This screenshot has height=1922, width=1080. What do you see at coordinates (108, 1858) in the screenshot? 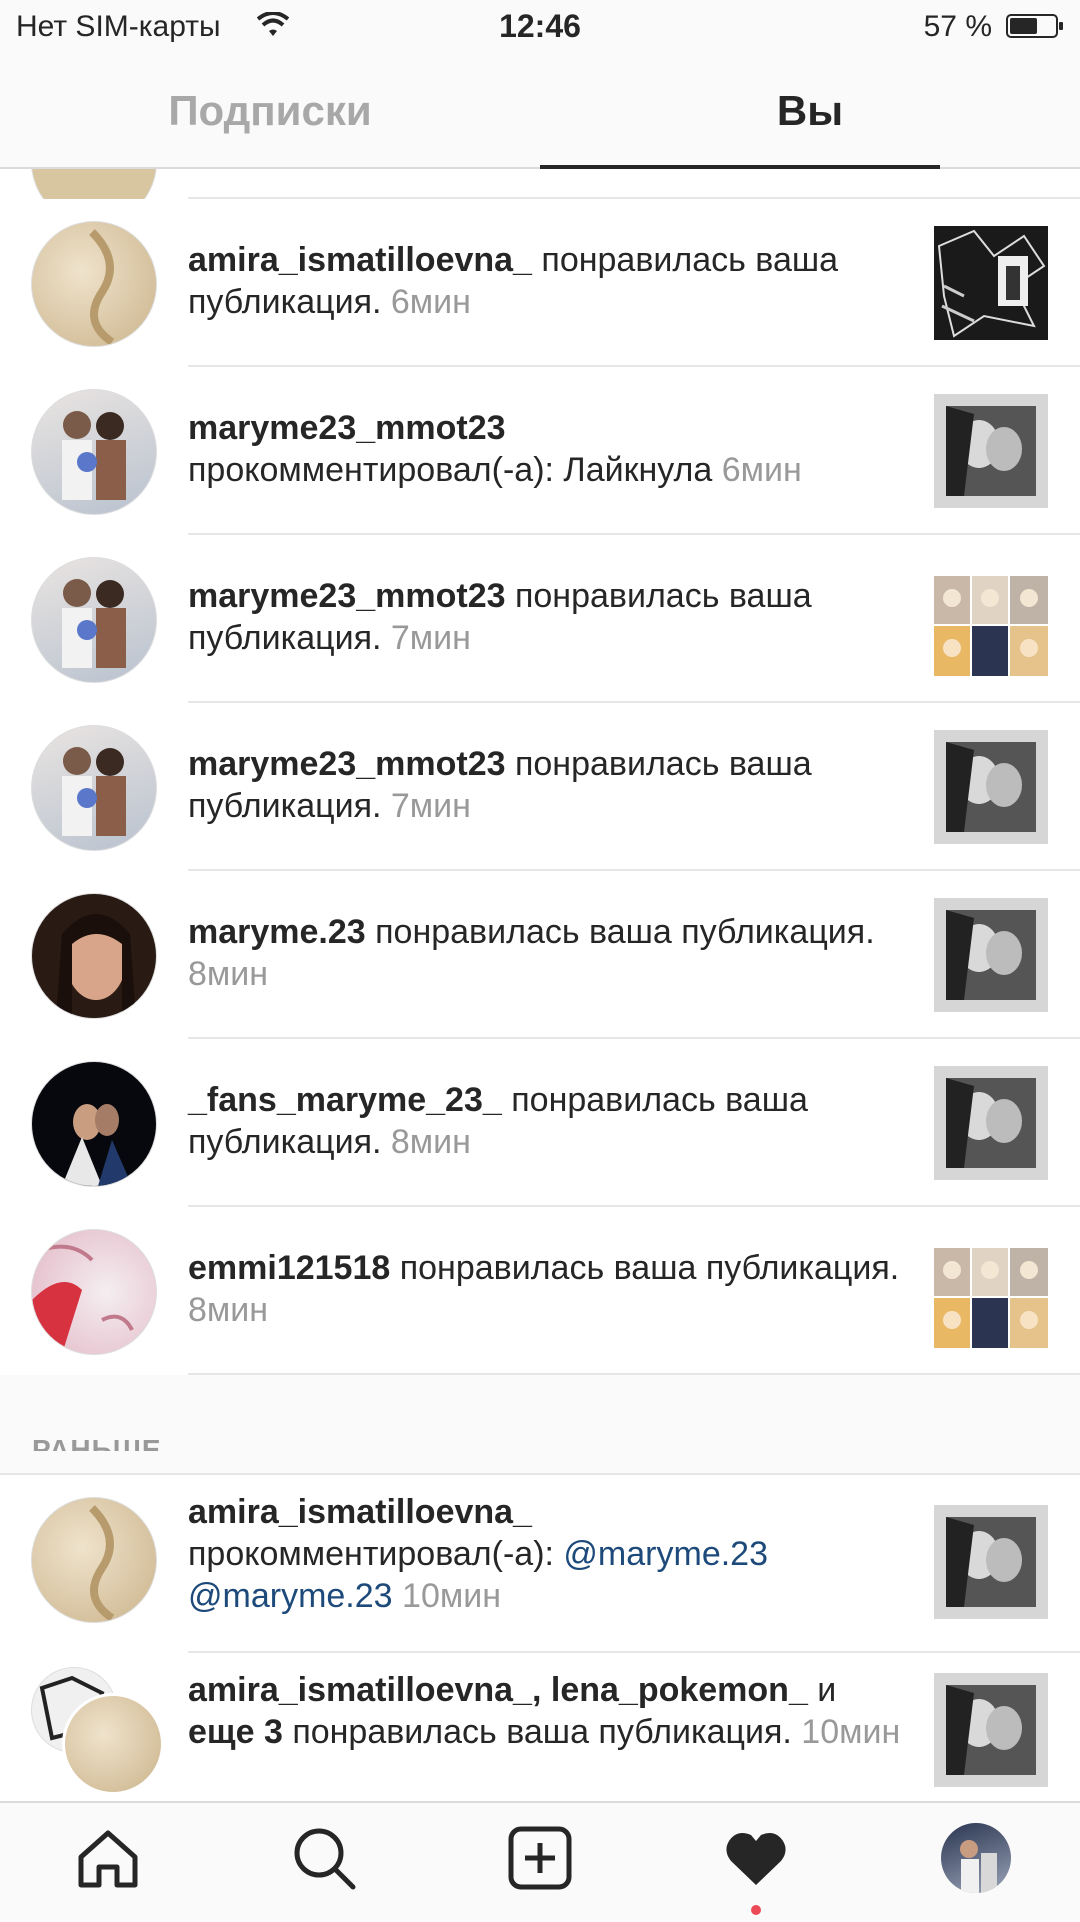
I see `home-icon` at bounding box center [108, 1858].